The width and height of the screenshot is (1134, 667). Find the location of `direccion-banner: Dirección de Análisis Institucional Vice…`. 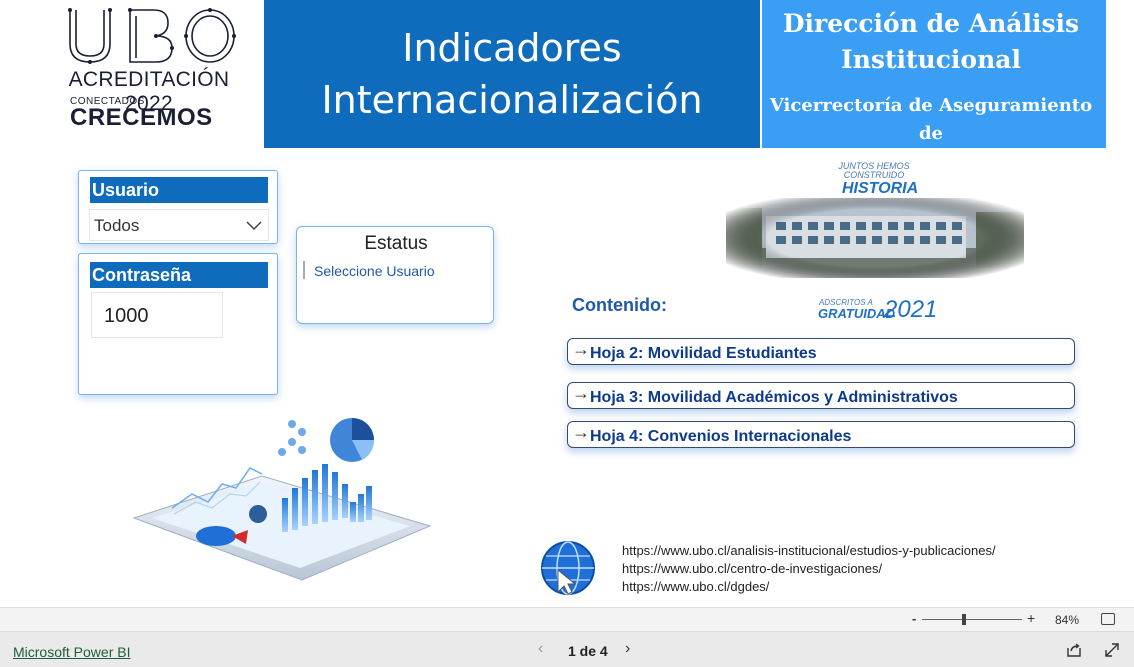

direccion-banner: Dirección de Análisis Institucional Vice… is located at coordinates (934, 86).